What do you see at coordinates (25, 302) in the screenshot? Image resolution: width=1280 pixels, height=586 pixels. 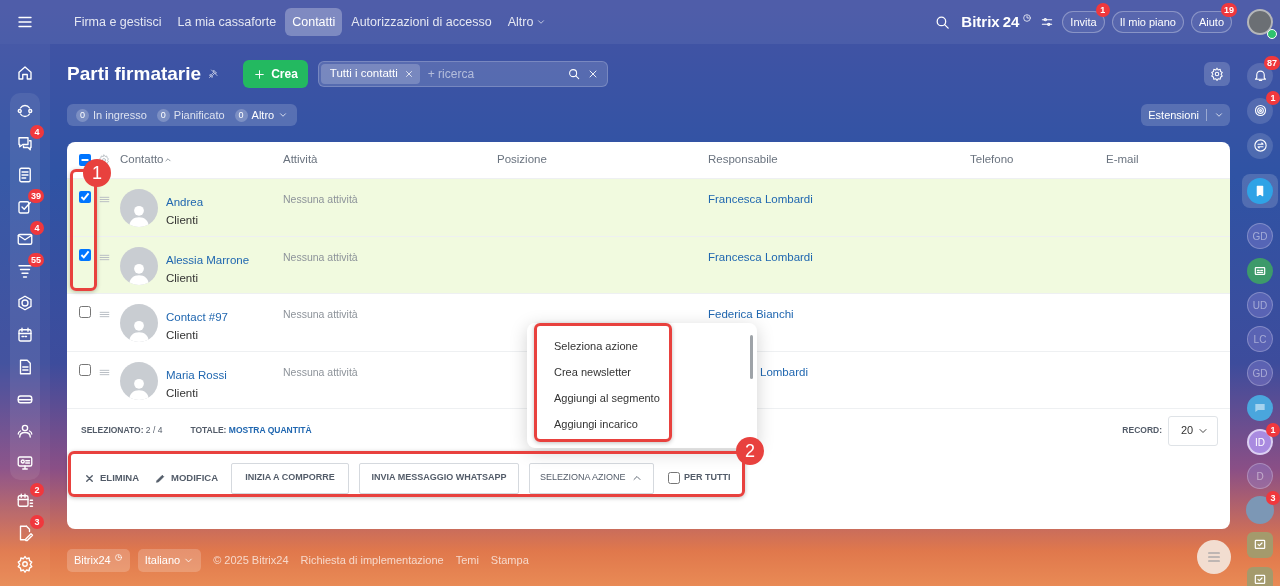 I see `hexagon-icon` at bounding box center [25, 302].